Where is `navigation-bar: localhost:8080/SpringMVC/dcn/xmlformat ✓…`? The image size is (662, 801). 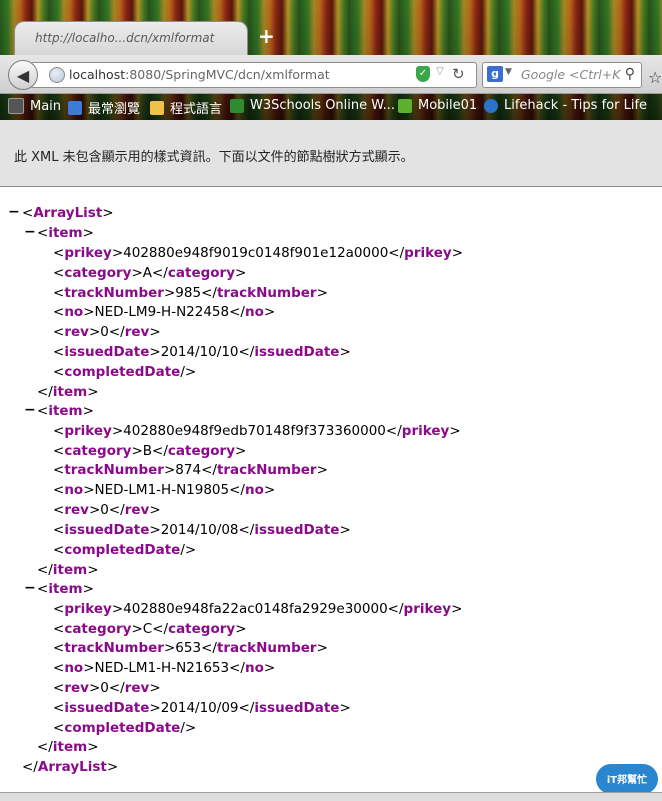 navigation-bar: localhost:8080/SpringMVC/dcn/xmlformat ✓… is located at coordinates (331, 74).